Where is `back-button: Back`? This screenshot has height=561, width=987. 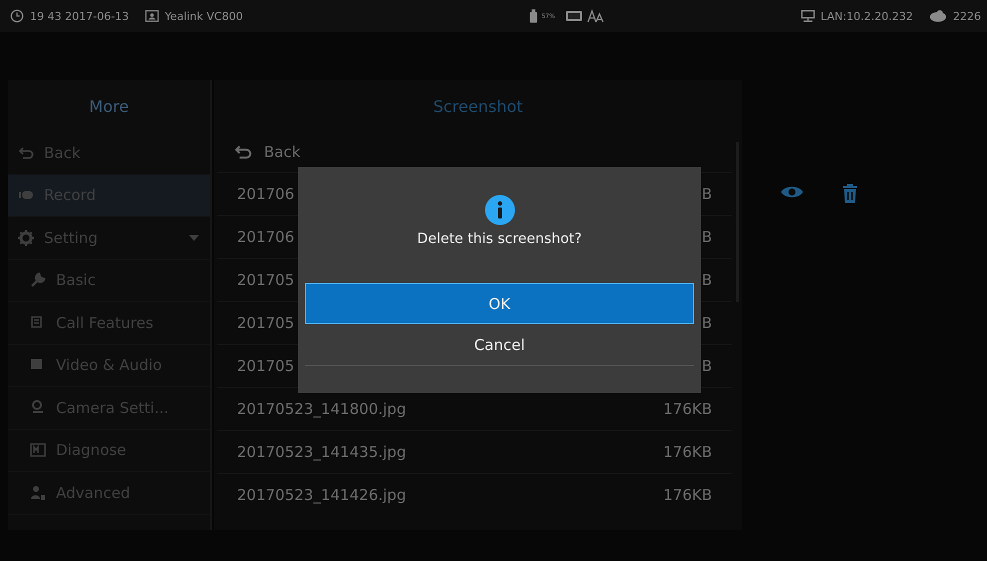 back-button: Back is located at coordinates (279, 152).